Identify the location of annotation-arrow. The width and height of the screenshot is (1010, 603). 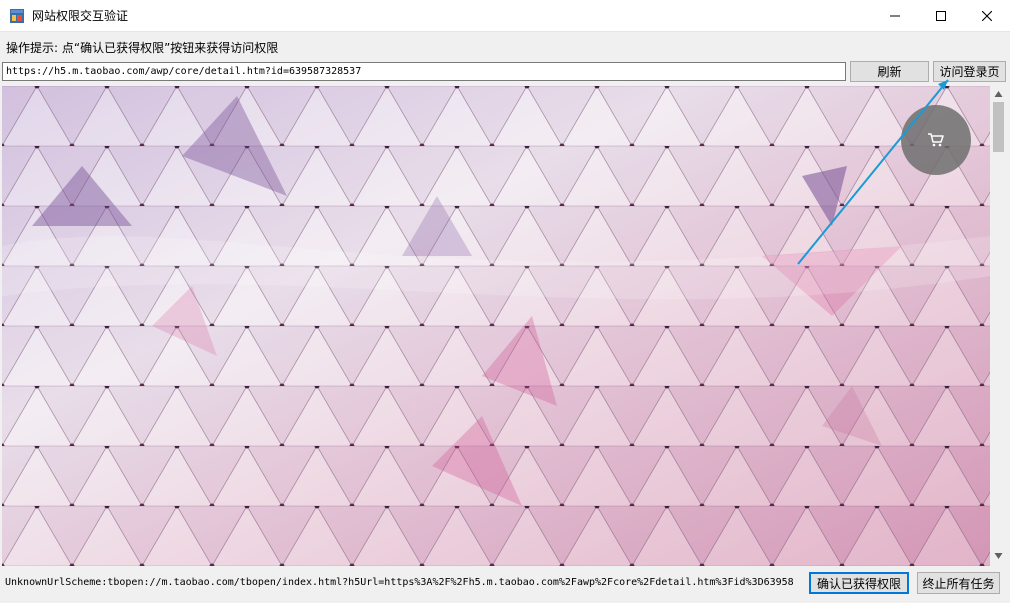
(873, 172).